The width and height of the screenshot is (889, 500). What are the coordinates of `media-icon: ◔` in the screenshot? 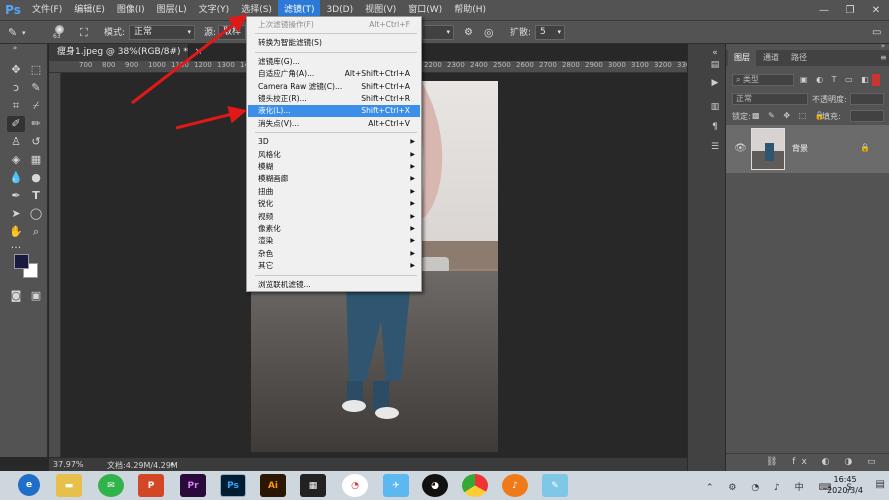 It's located at (355, 485).